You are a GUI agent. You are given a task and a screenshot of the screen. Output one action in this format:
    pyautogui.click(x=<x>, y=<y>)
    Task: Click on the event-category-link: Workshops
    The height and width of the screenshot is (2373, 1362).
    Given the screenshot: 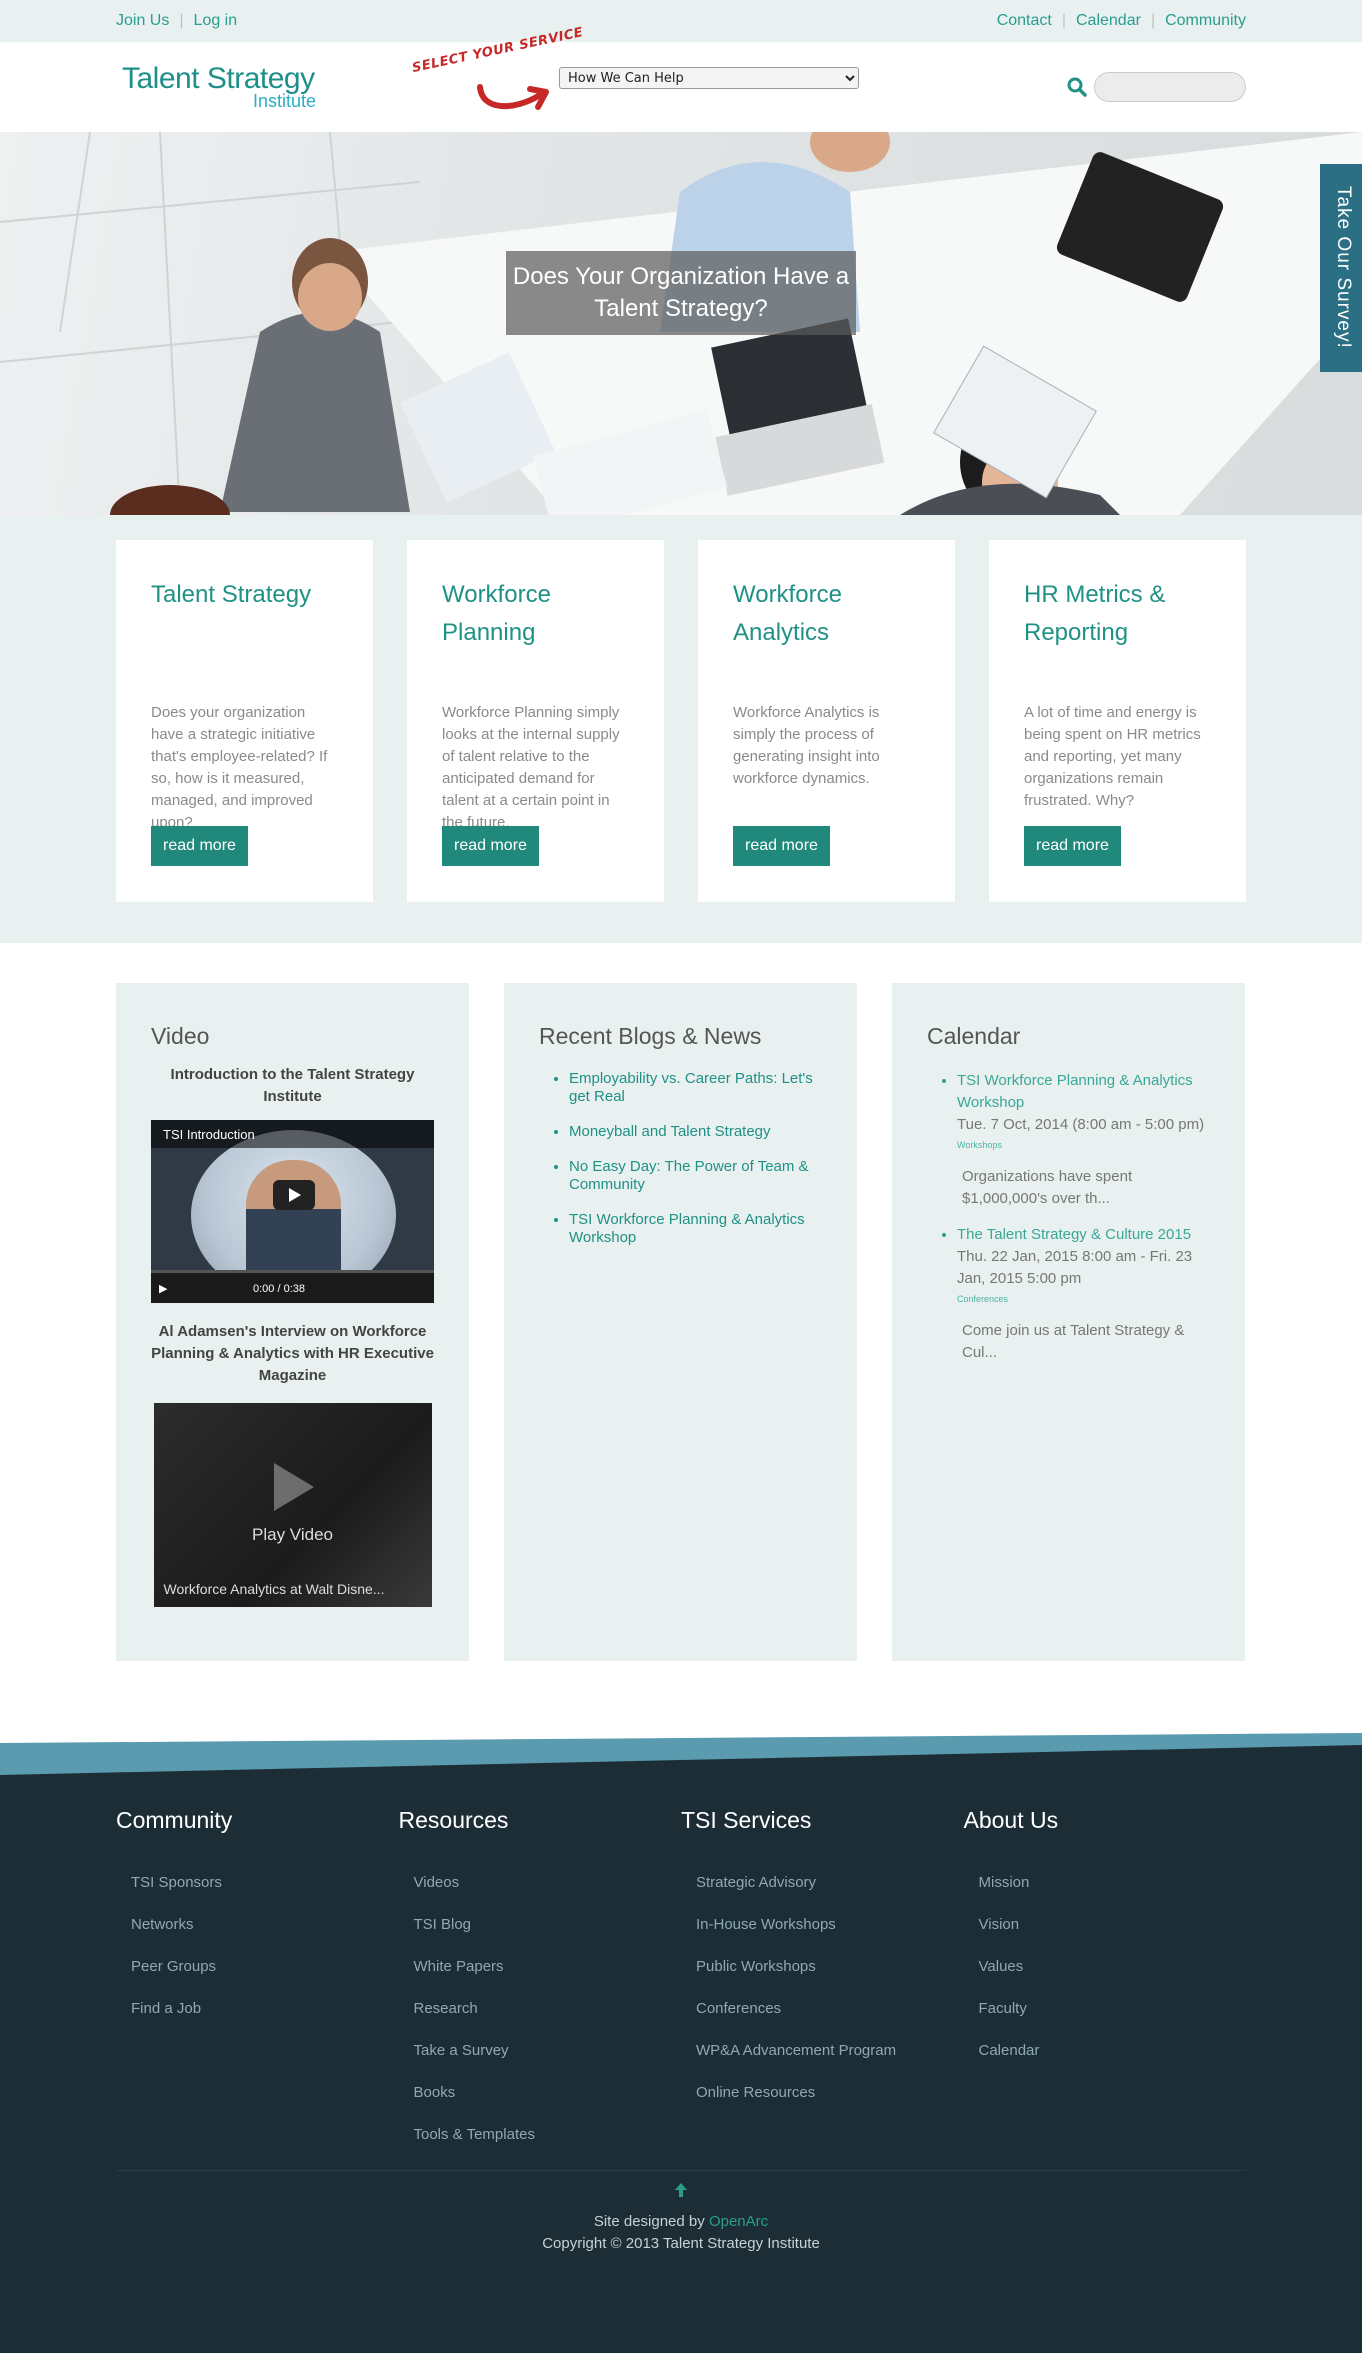 What is the action you would take?
    pyautogui.click(x=1083, y=1145)
    